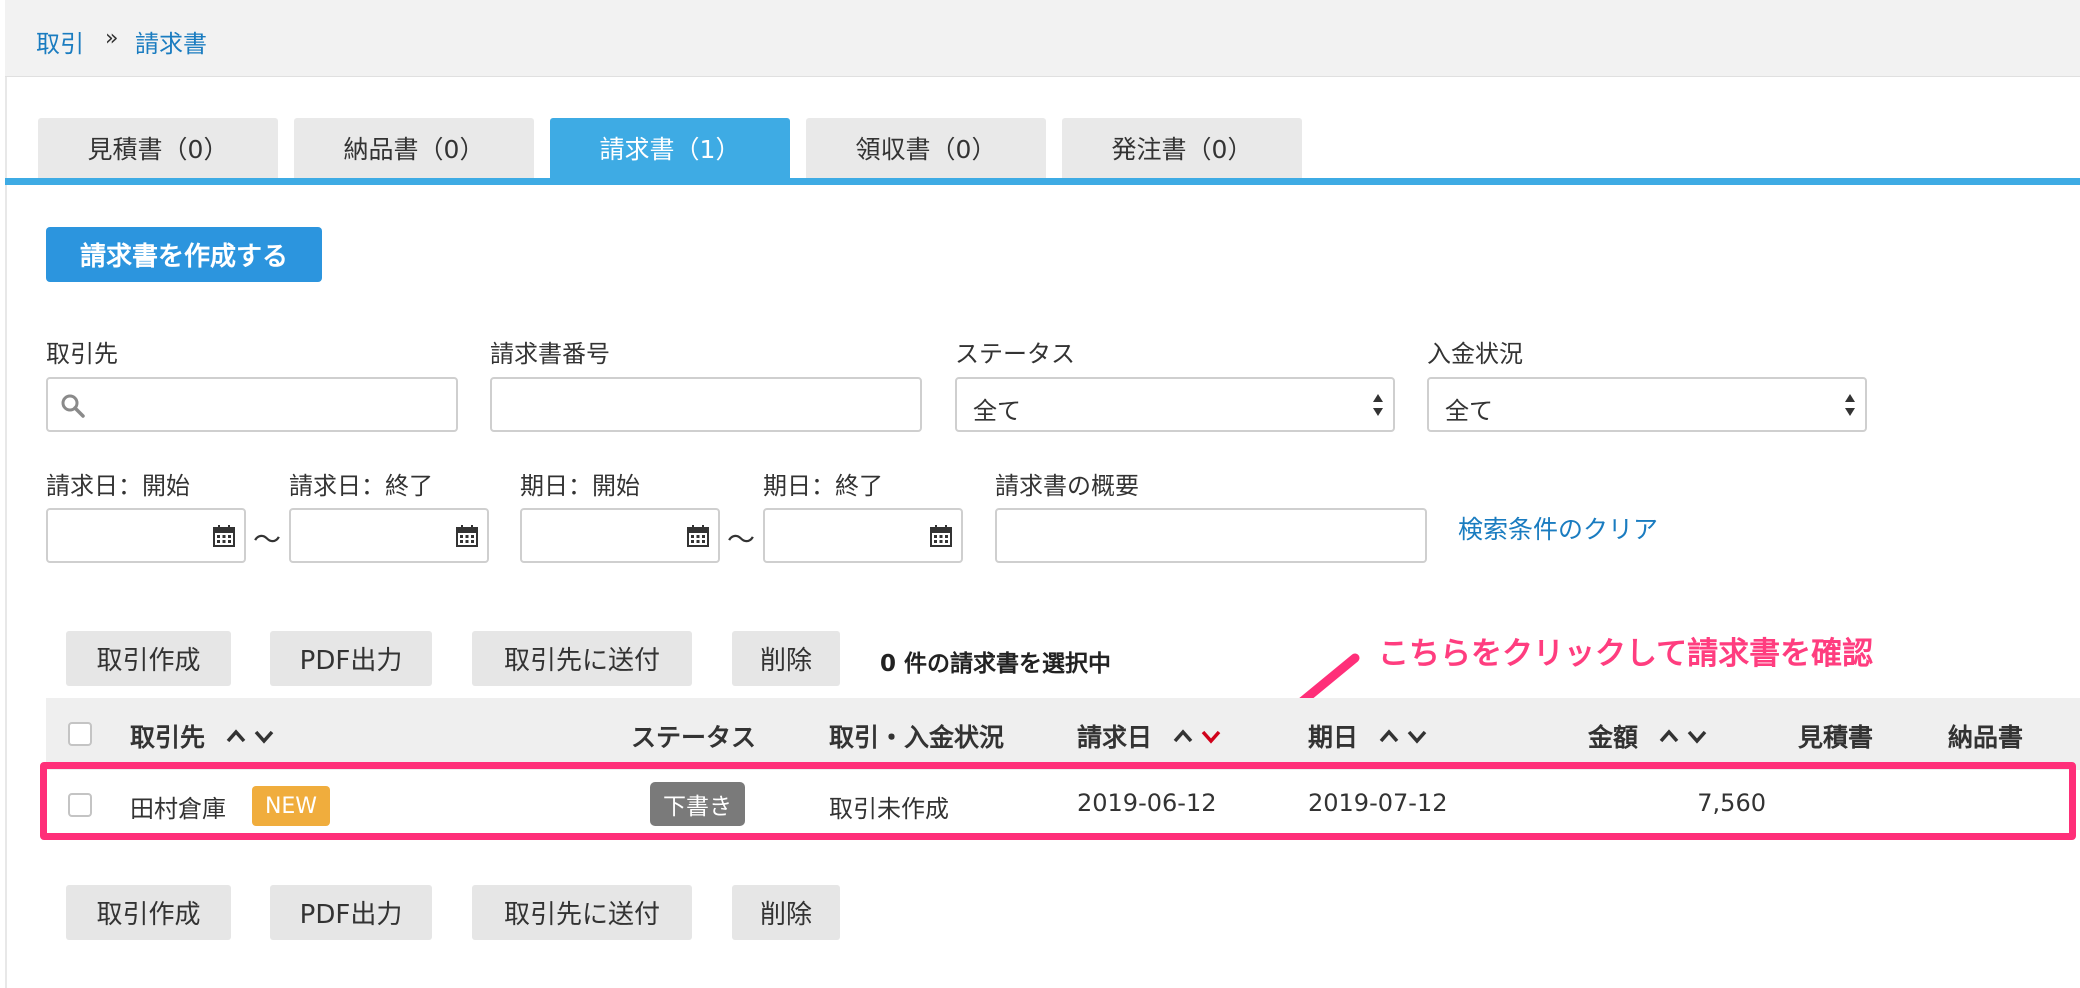 This screenshot has width=2080, height=988. What do you see at coordinates (694, 737) in the screenshot?
I see `header-status: ステータス` at bounding box center [694, 737].